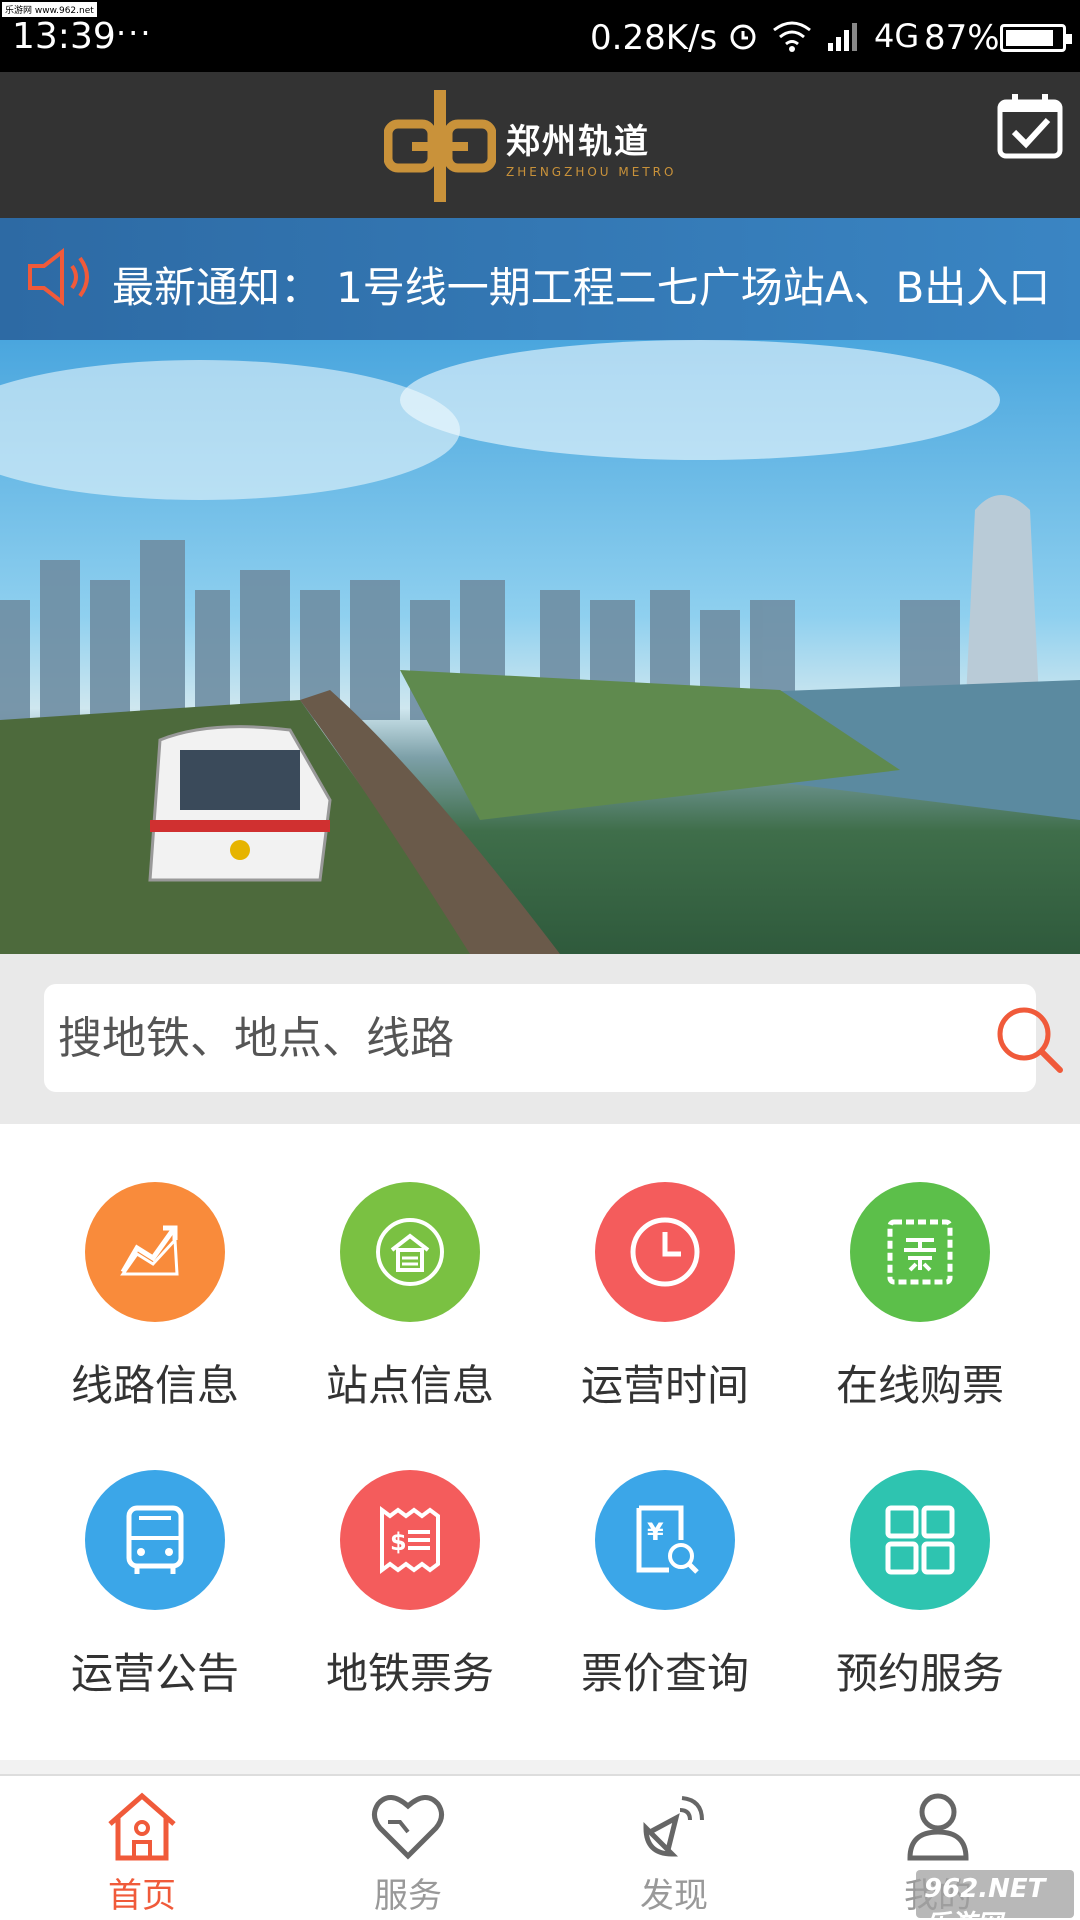 This screenshot has height=1920, width=1080. Describe the element at coordinates (919, 1673) in the screenshot. I see `grid-item-label: 预约服务` at that location.